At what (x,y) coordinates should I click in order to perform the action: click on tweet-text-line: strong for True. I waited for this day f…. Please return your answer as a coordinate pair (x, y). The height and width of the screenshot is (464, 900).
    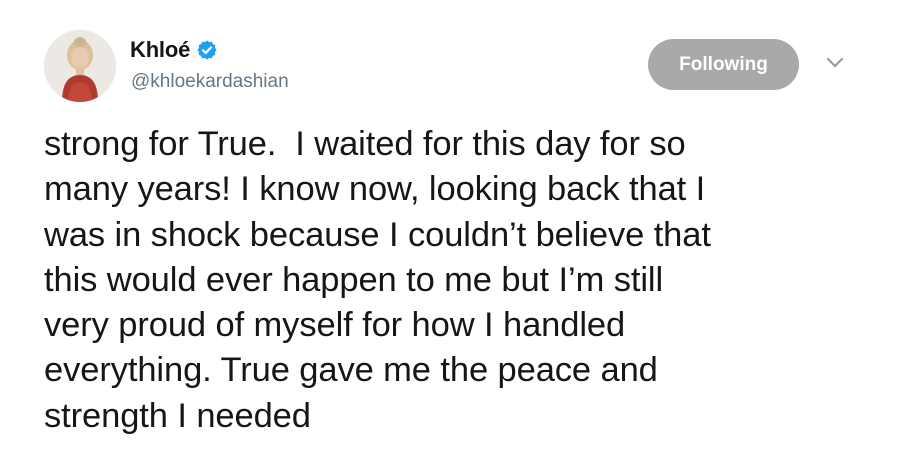
    Looking at the image, I should click on (365, 144).